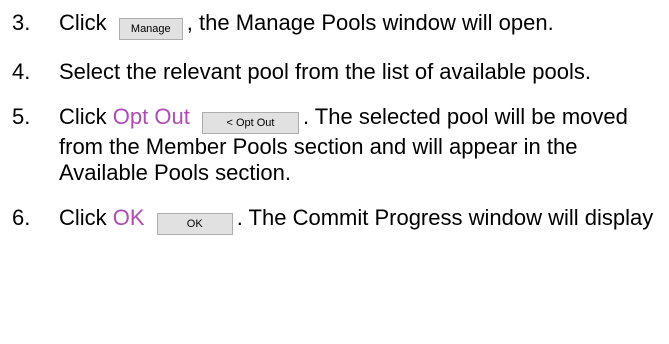 This screenshot has width=669, height=344. Describe the element at coordinates (21, 217) in the screenshot. I see `step-number: 6.` at that location.